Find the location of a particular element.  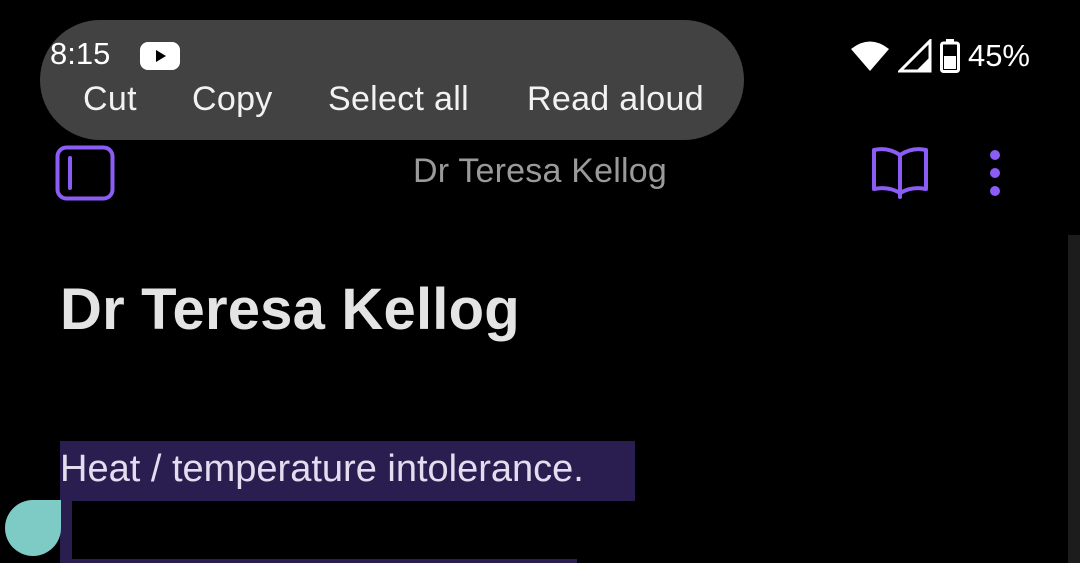

battery-icon is located at coordinates (949, 56).